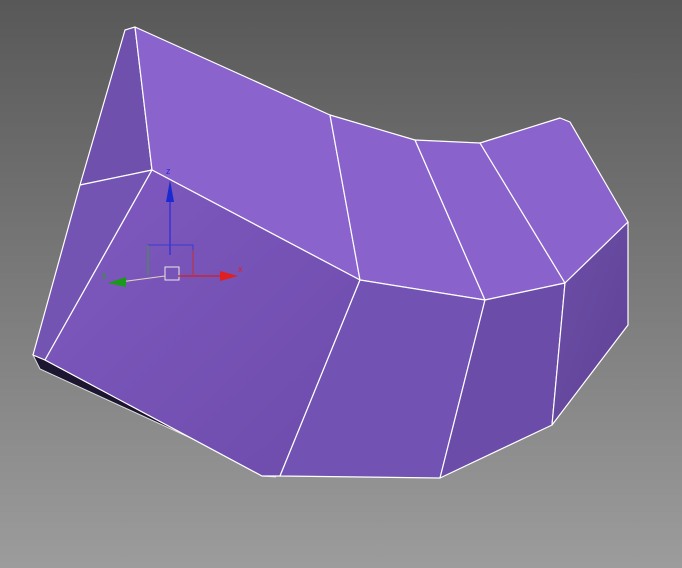 This screenshot has width=682, height=568. What do you see at coordinates (168, 171) in the screenshot?
I see `z-axis-label: z` at bounding box center [168, 171].